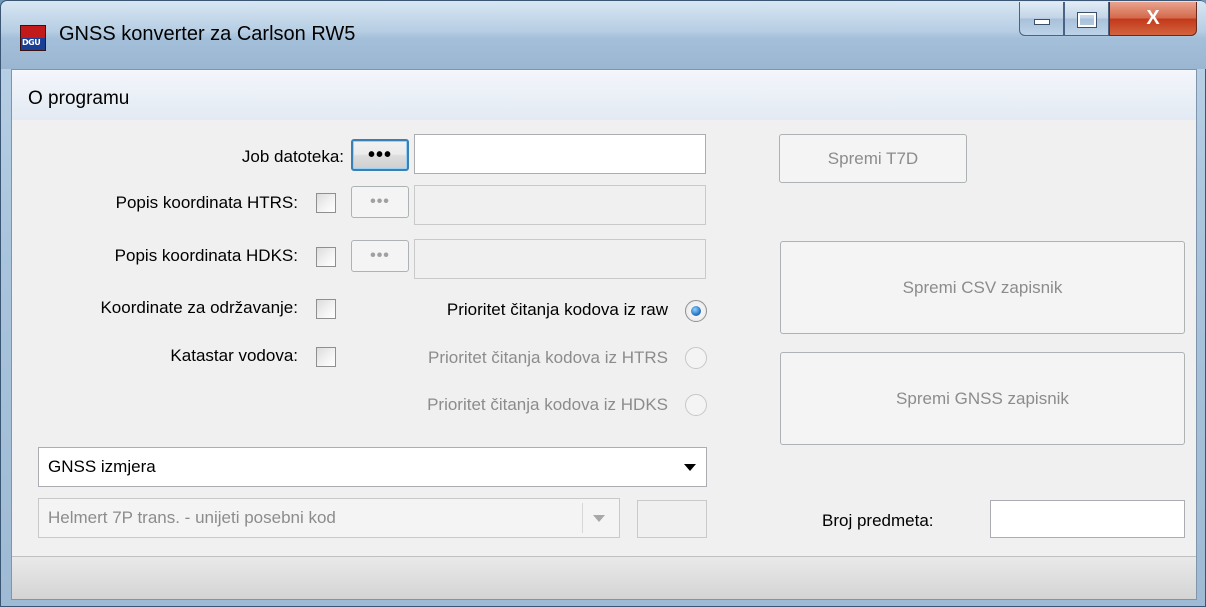 The height and width of the screenshot is (607, 1206). I want to click on window-title: GNSS konverter za Carlson RW5, so click(207, 34).